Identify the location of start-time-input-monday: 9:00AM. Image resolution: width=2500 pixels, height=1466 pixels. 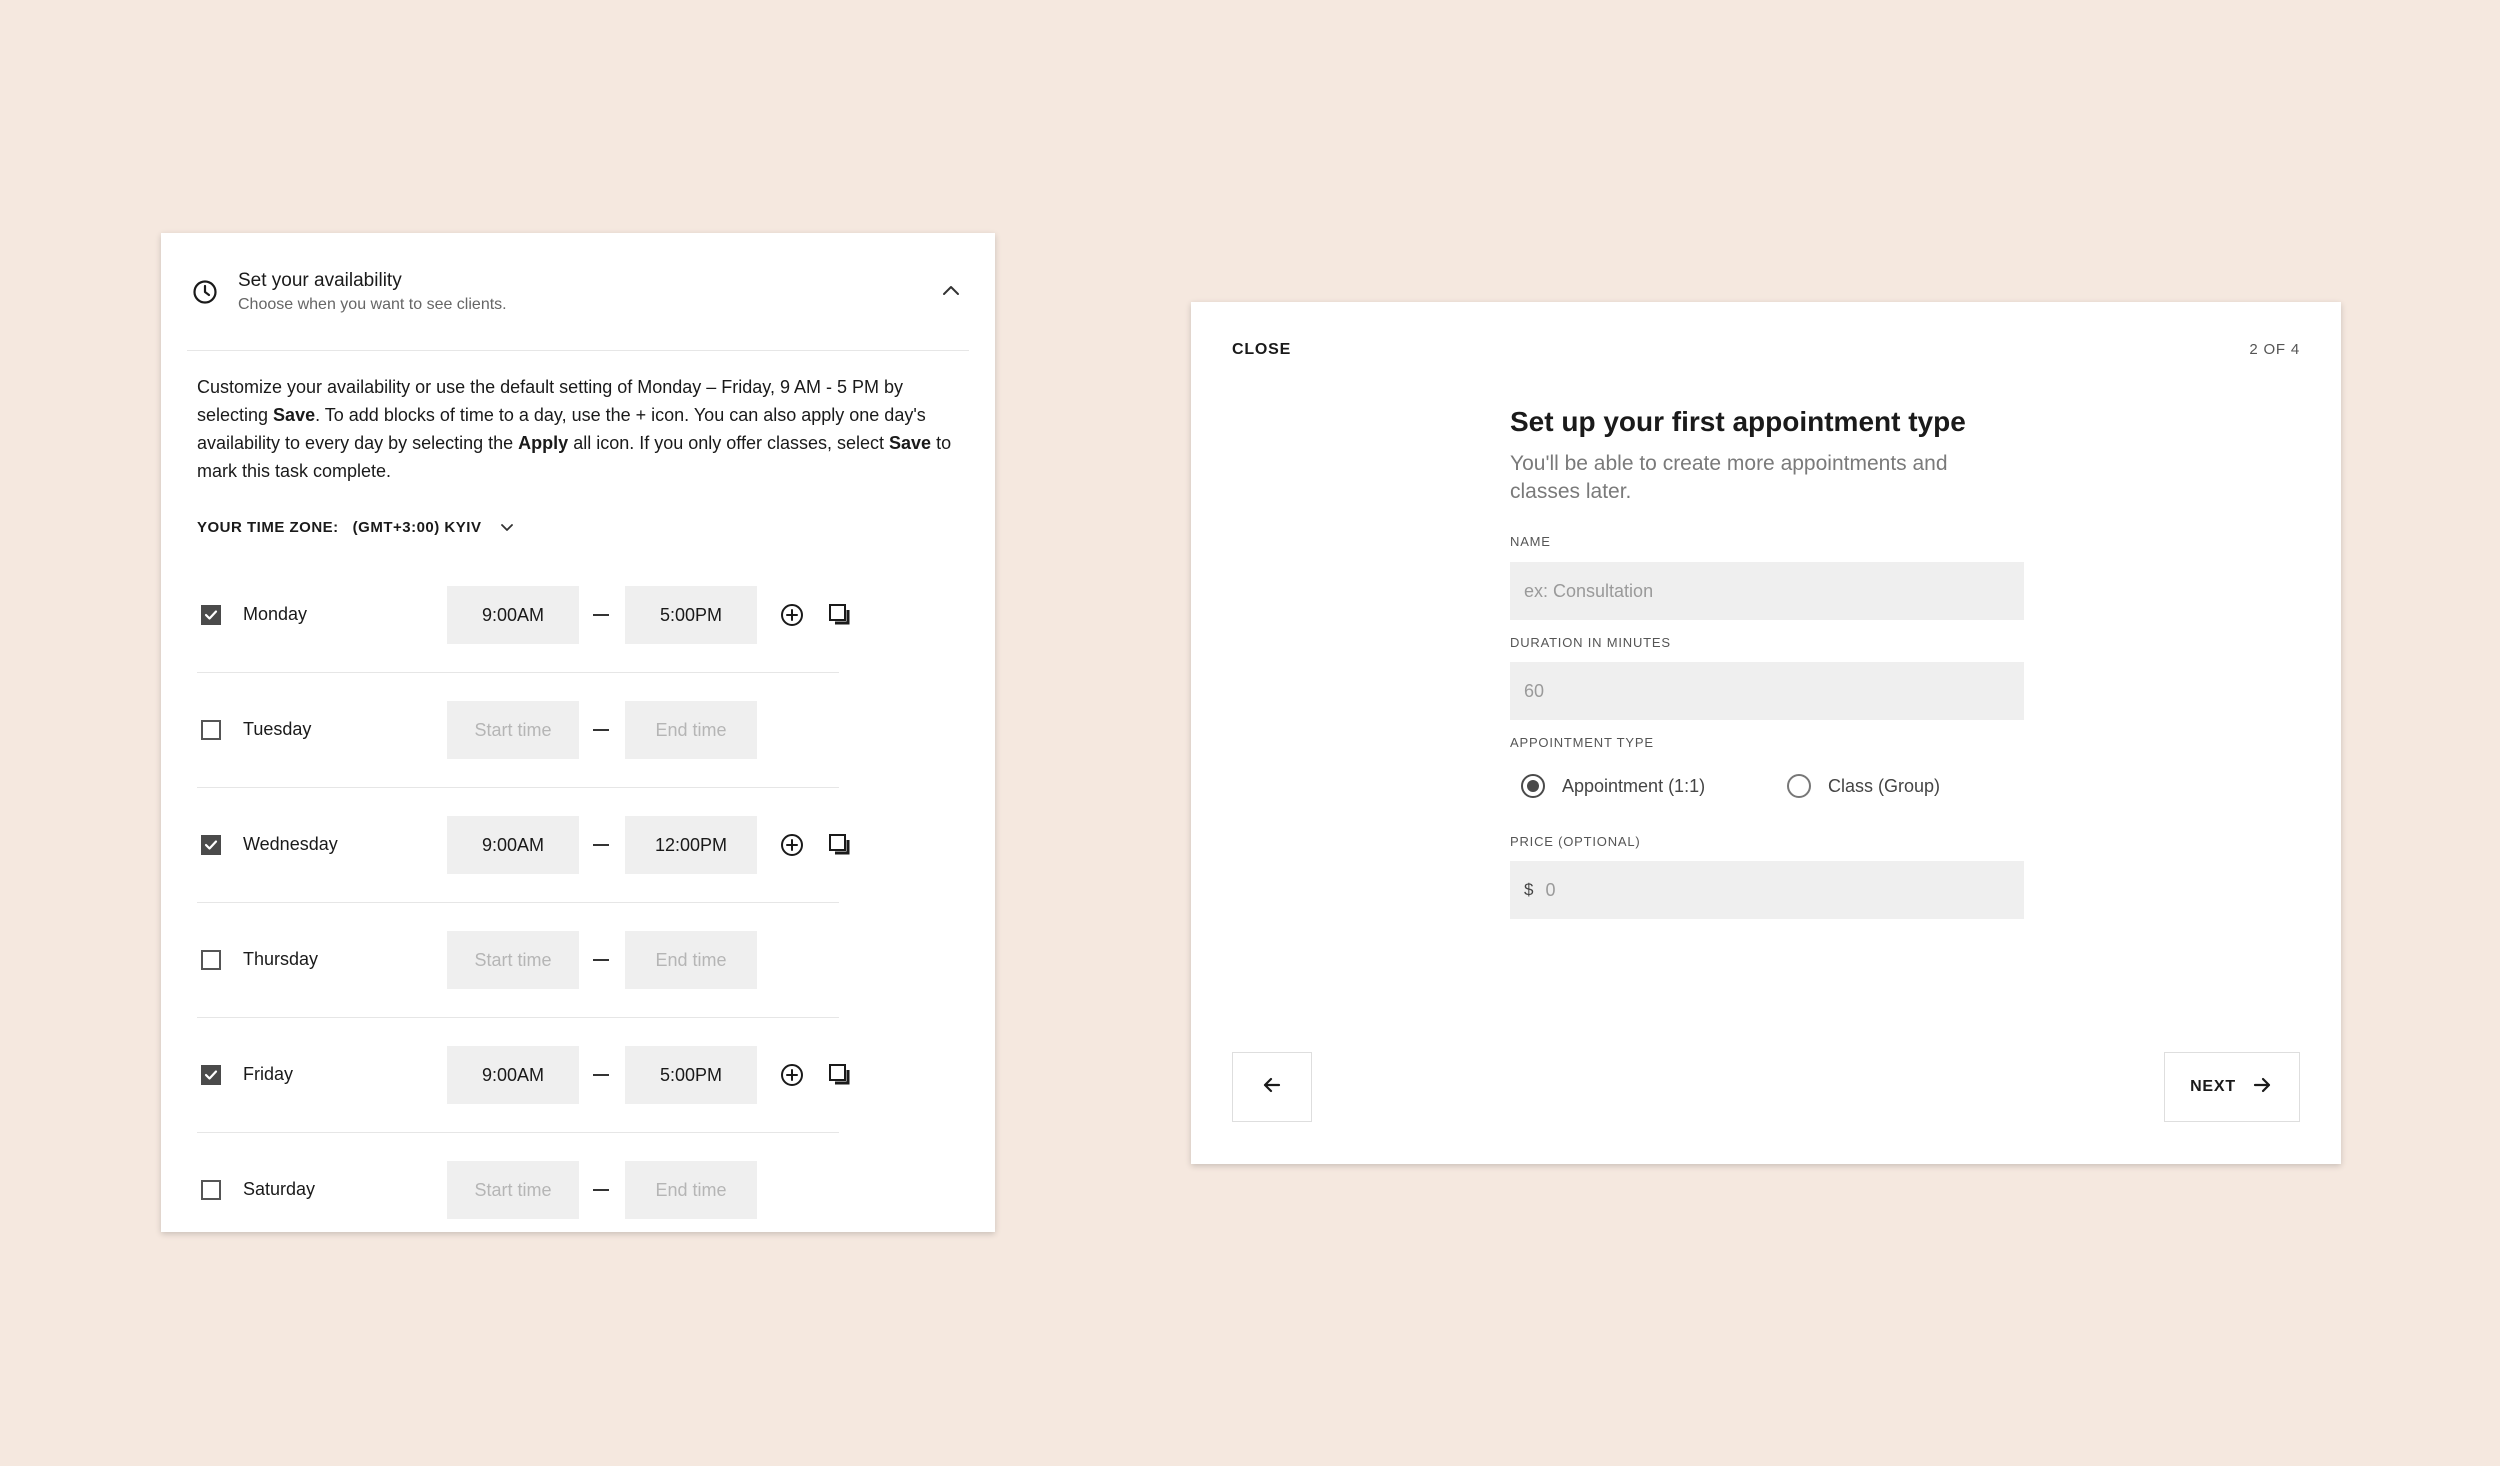
(513, 615).